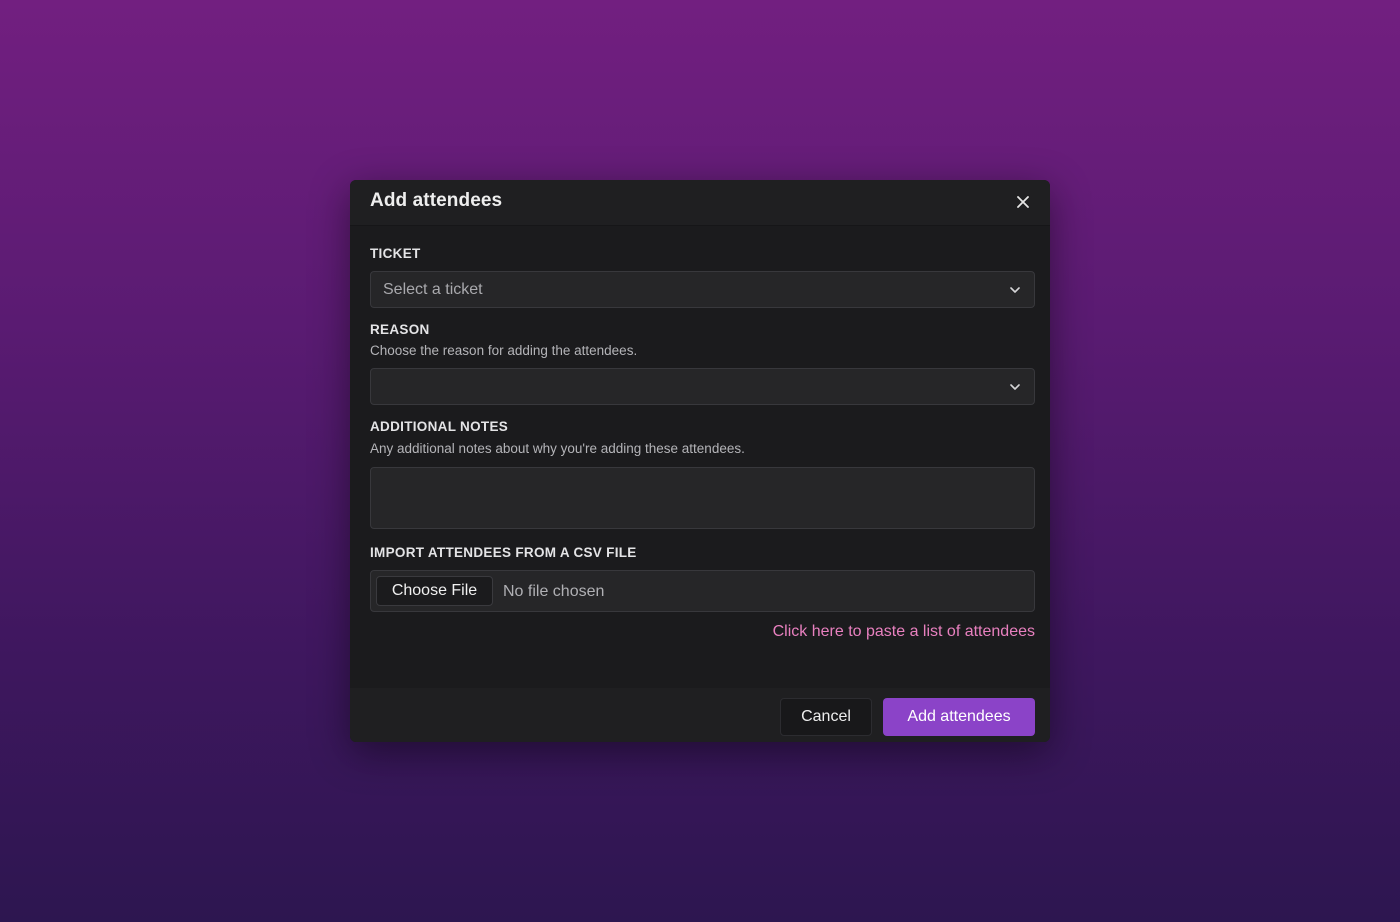  I want to click on cancel-button: Cancel, so click(826, 717).